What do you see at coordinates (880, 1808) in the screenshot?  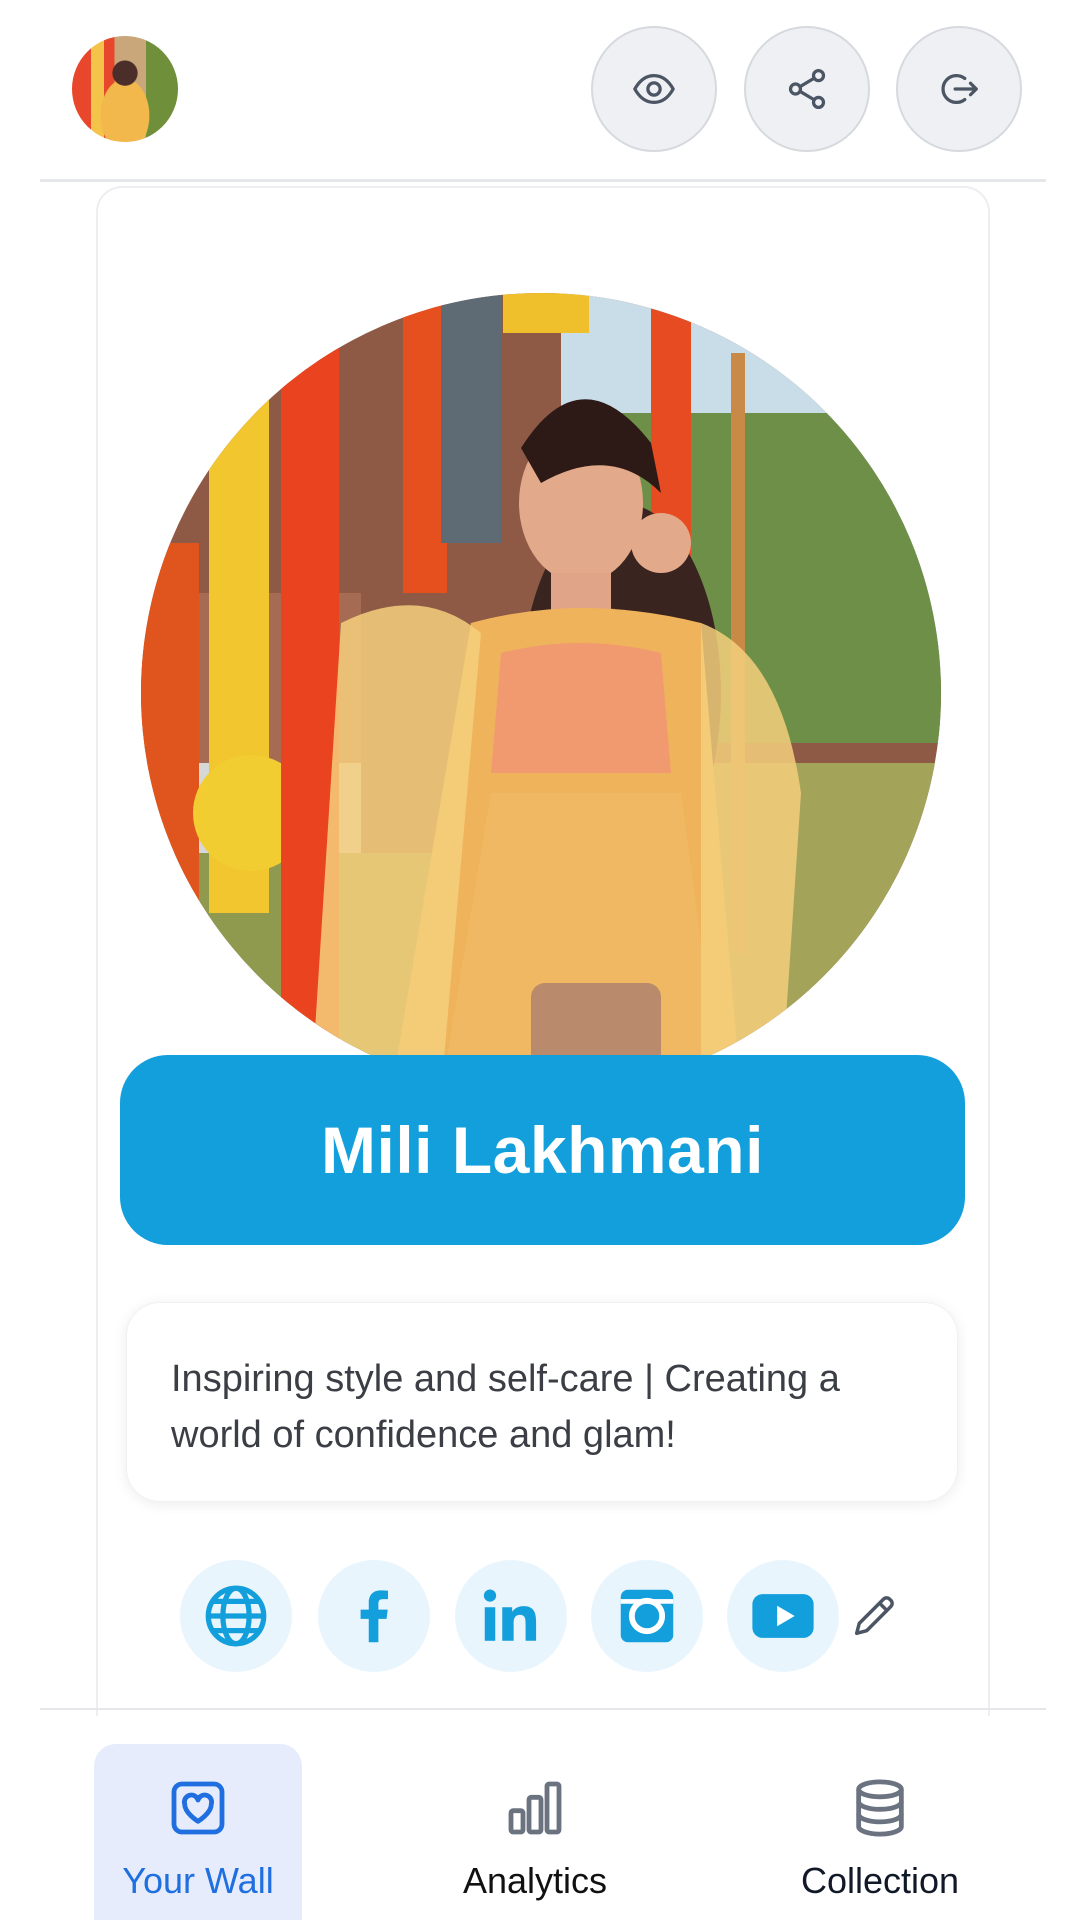 I see `database-icon` at bounding box center [880, 1808].